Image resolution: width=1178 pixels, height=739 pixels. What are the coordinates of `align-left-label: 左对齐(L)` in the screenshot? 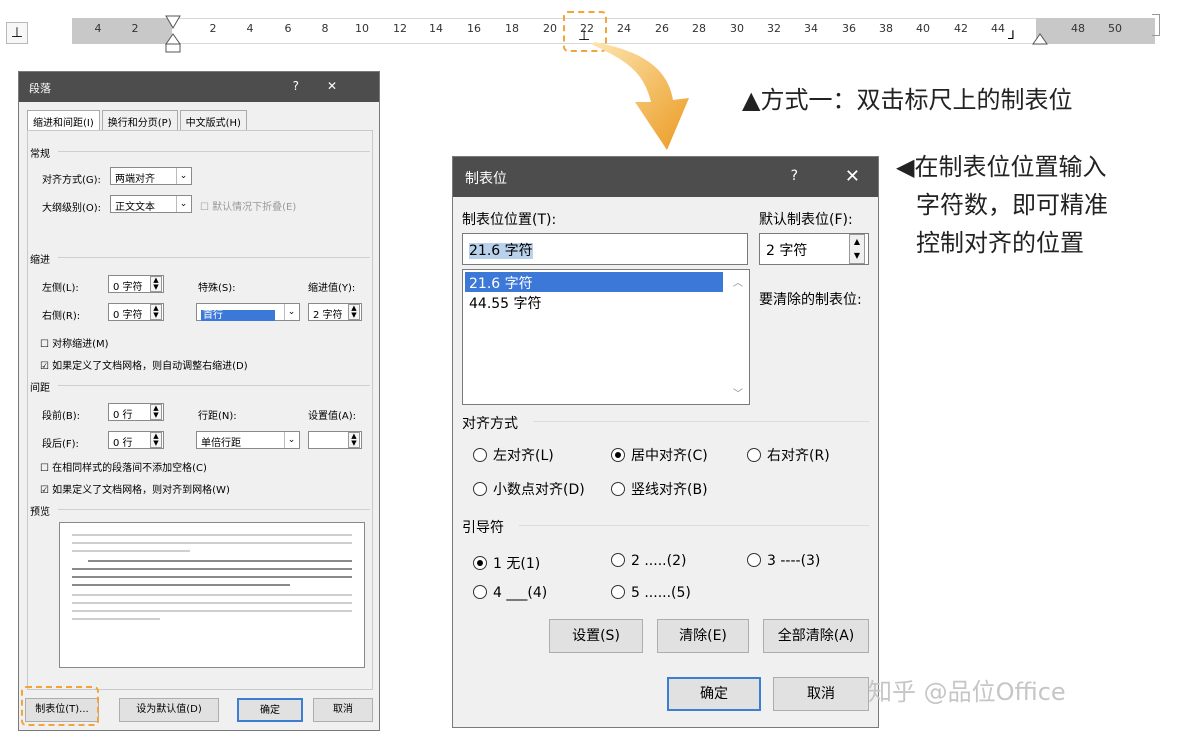 It's located at (523, 456).